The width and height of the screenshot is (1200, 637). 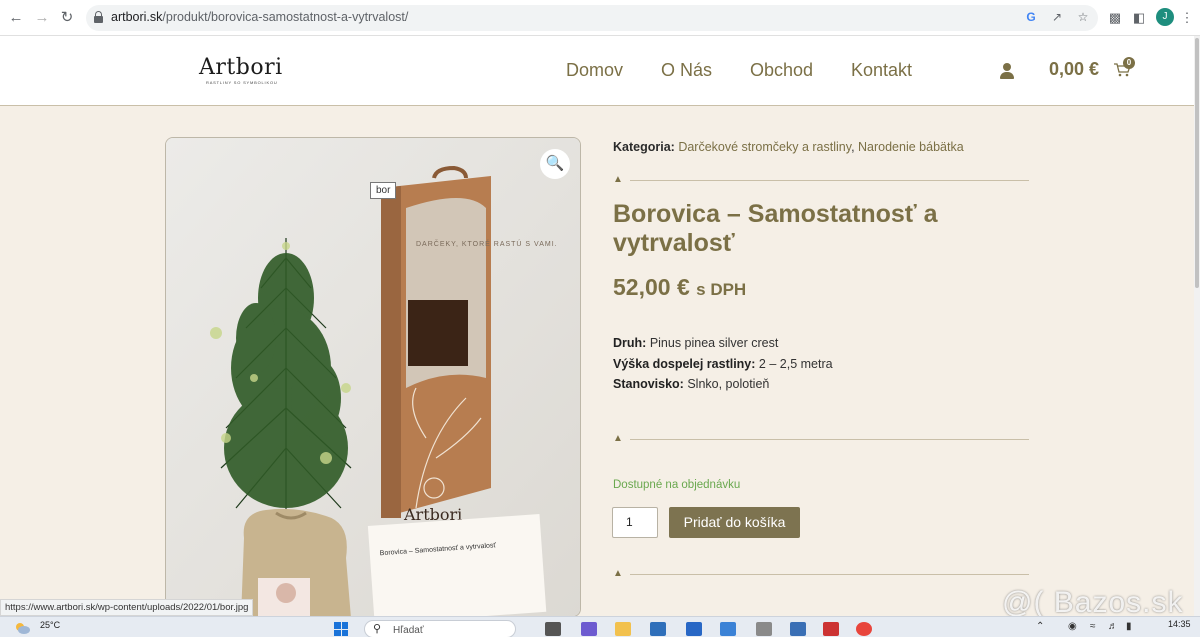 What do you see at coordinates (22, 628) in the screenshot?
I see `weather-cloud-sun-icon` at bounding box center [22, 628].